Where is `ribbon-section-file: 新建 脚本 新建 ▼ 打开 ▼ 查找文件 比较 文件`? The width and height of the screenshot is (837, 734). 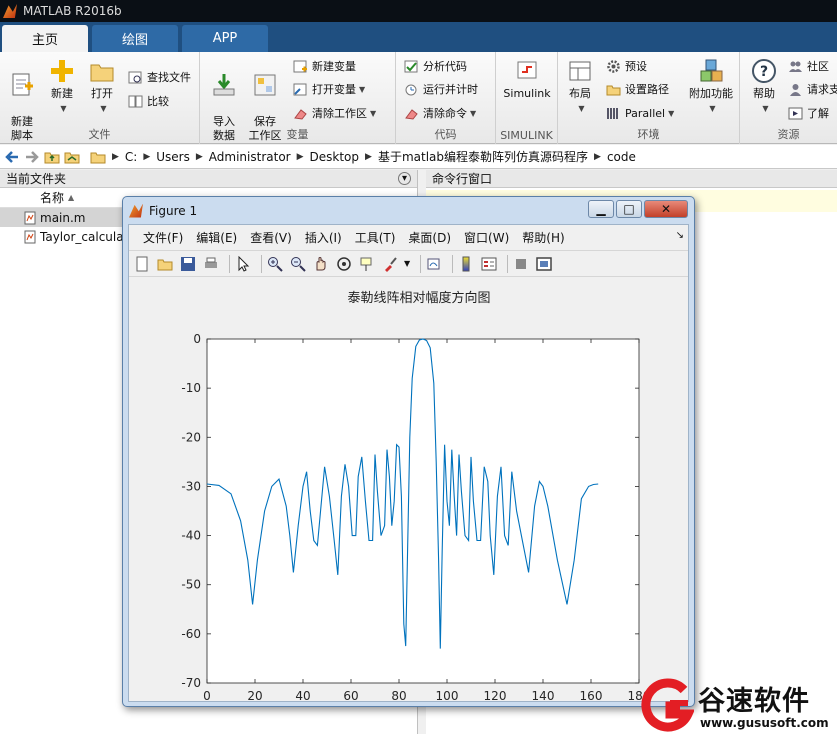
ribbon-section-file: 新建 脚本 新建 ▼ 打开 ▼ 查找文件 比较 文件 is located at coordinates (100, 98).